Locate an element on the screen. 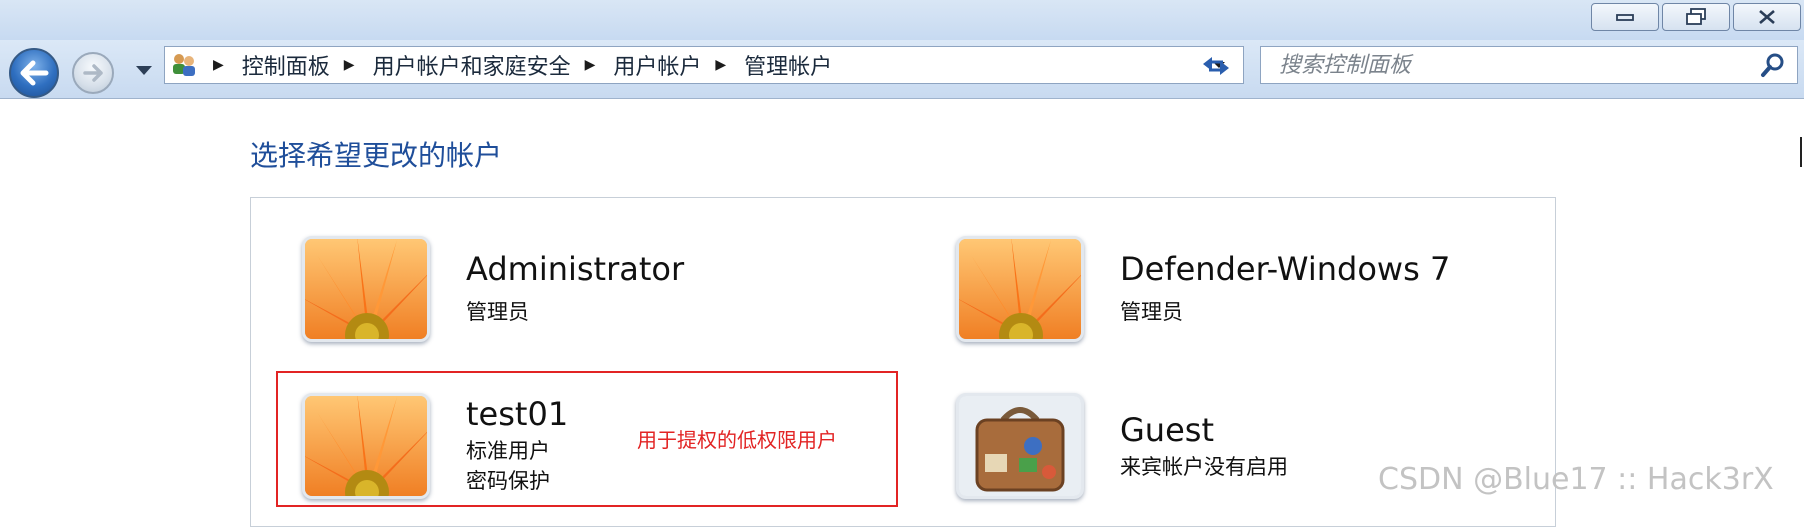 This screenshot has width=1804, height=527. restore-button is located at coordinates (1696, 17).